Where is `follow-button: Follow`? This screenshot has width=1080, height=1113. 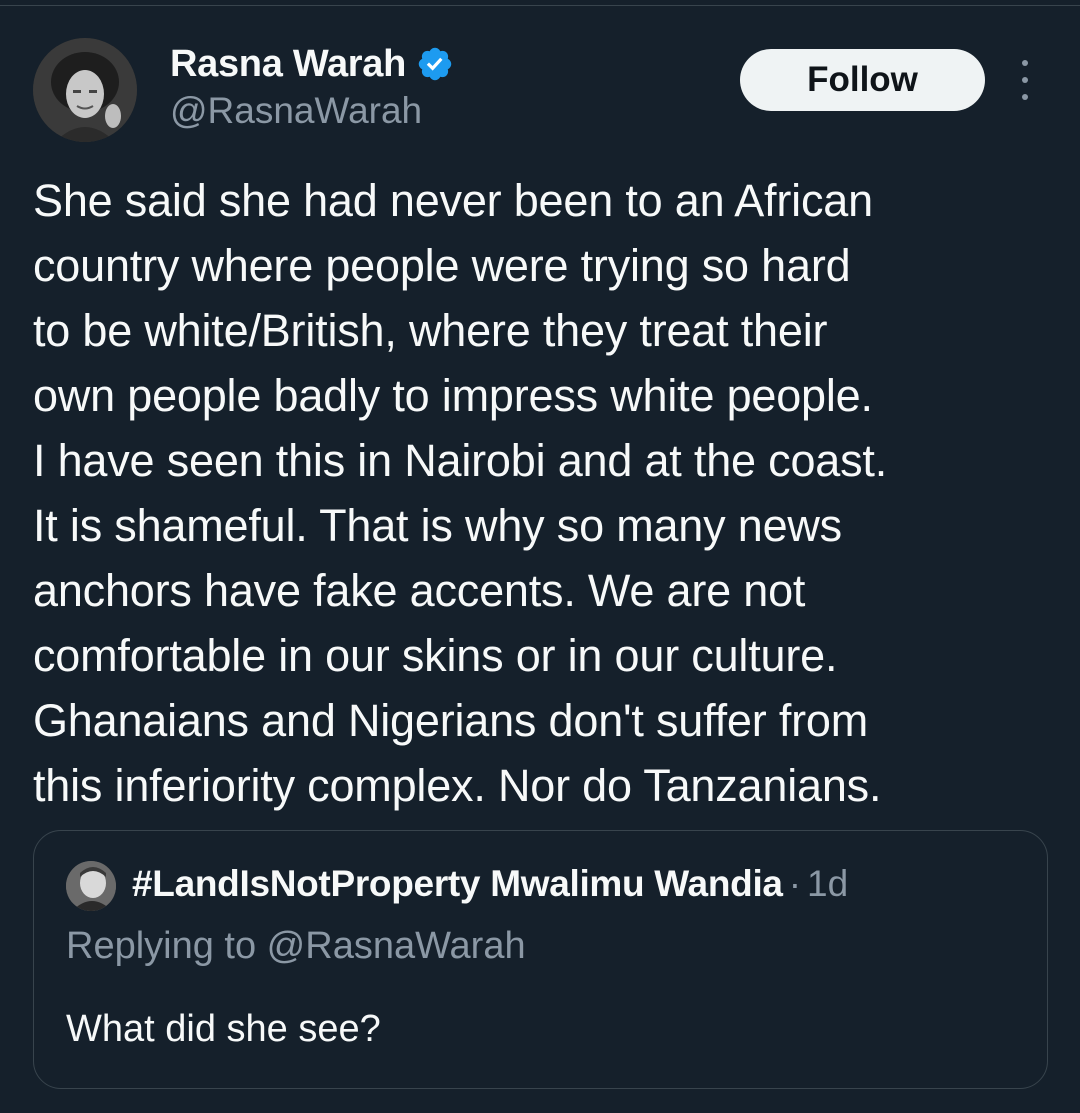
follow-button: Follow is located at coordinates (862, 80).